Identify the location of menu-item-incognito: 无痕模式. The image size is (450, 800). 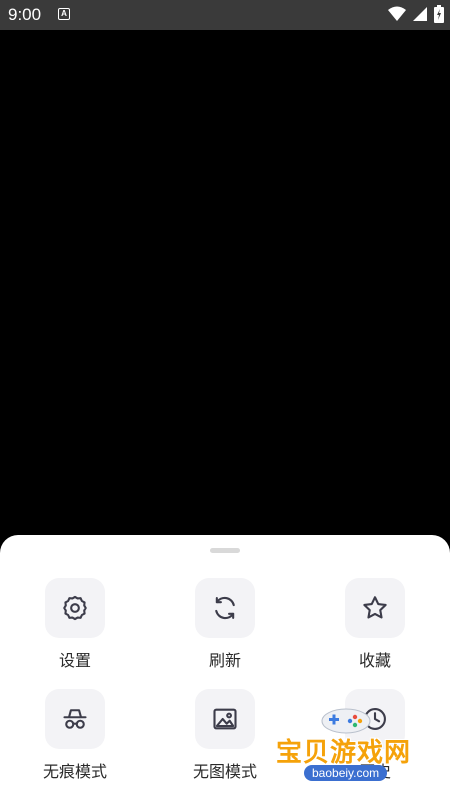
(75, 744).